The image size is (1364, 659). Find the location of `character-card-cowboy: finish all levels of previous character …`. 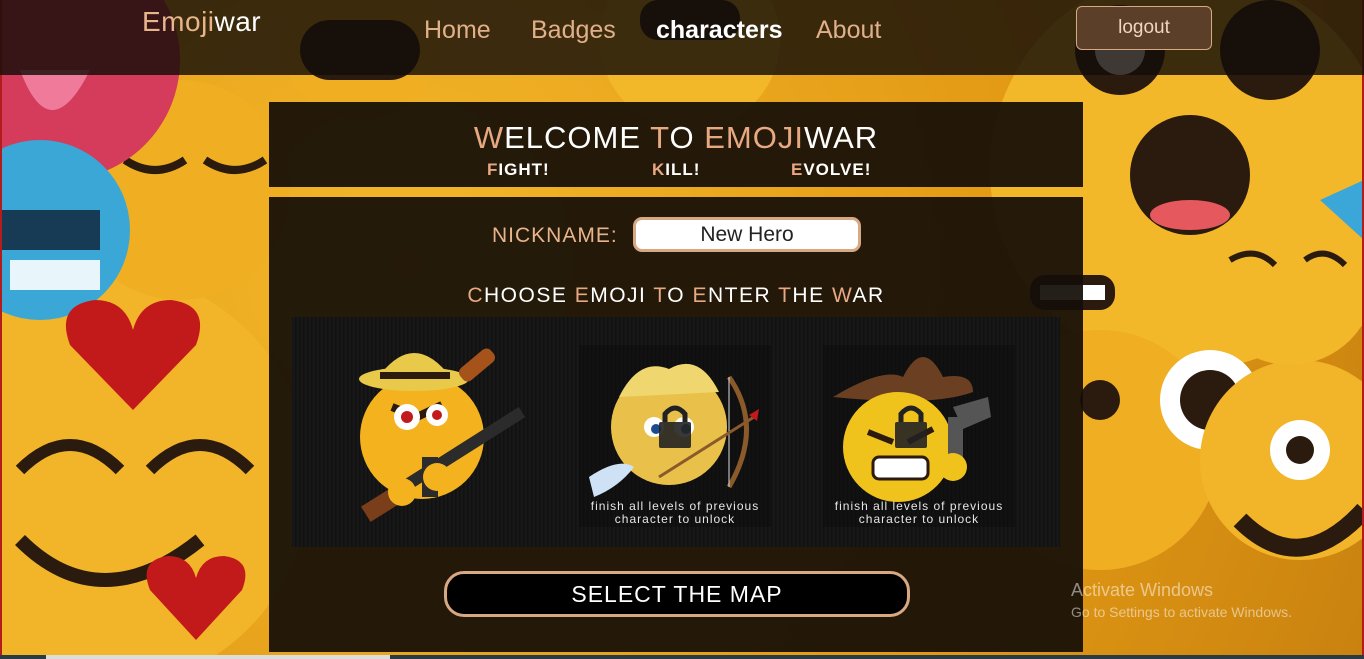

character-card-cowboy: finish all levels of previous character … is located at coordinates (919, 432).